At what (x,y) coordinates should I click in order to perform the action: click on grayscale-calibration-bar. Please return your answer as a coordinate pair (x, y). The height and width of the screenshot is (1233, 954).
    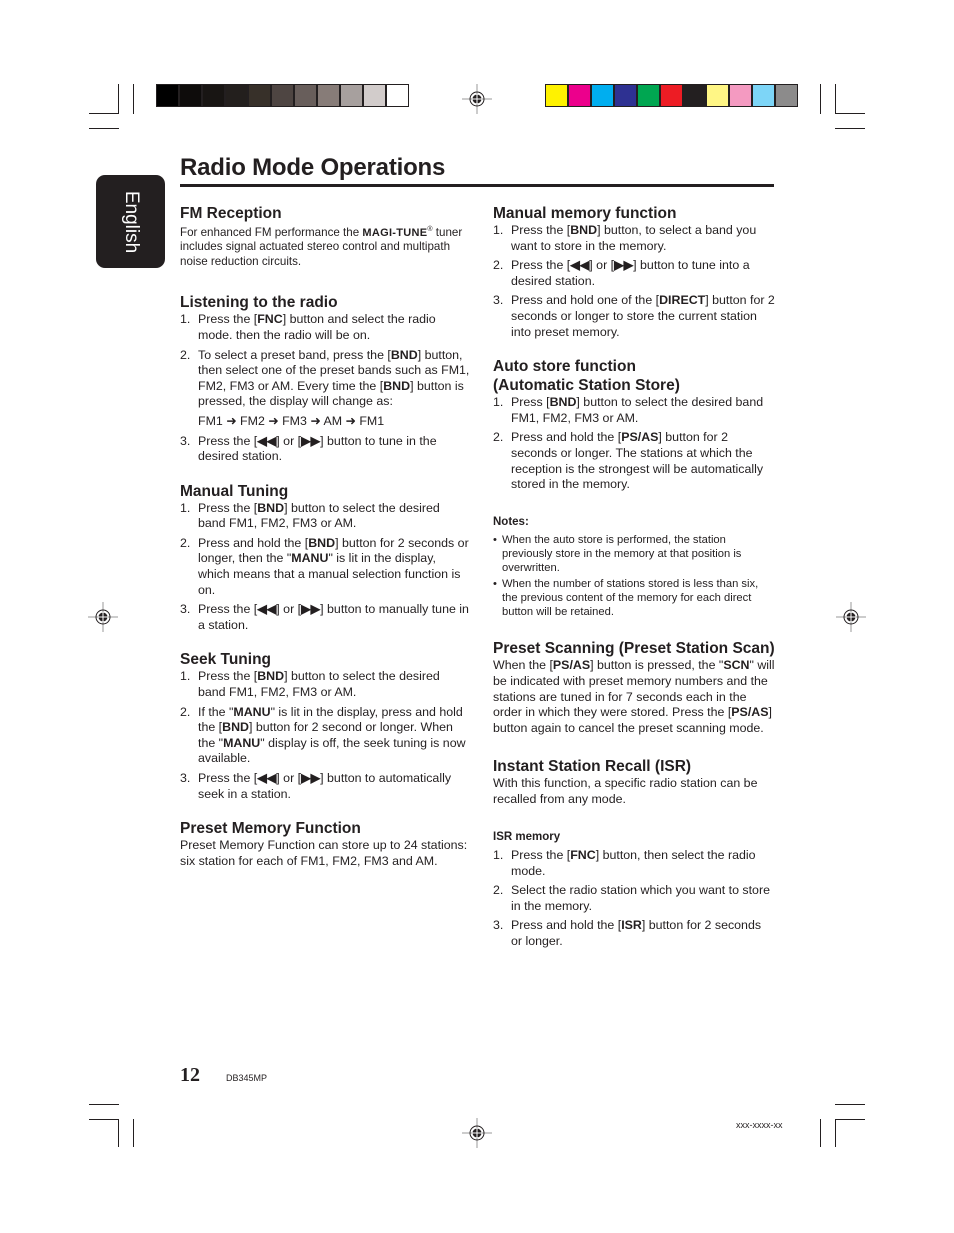
    Looking at the image, I should click on (282, 95).